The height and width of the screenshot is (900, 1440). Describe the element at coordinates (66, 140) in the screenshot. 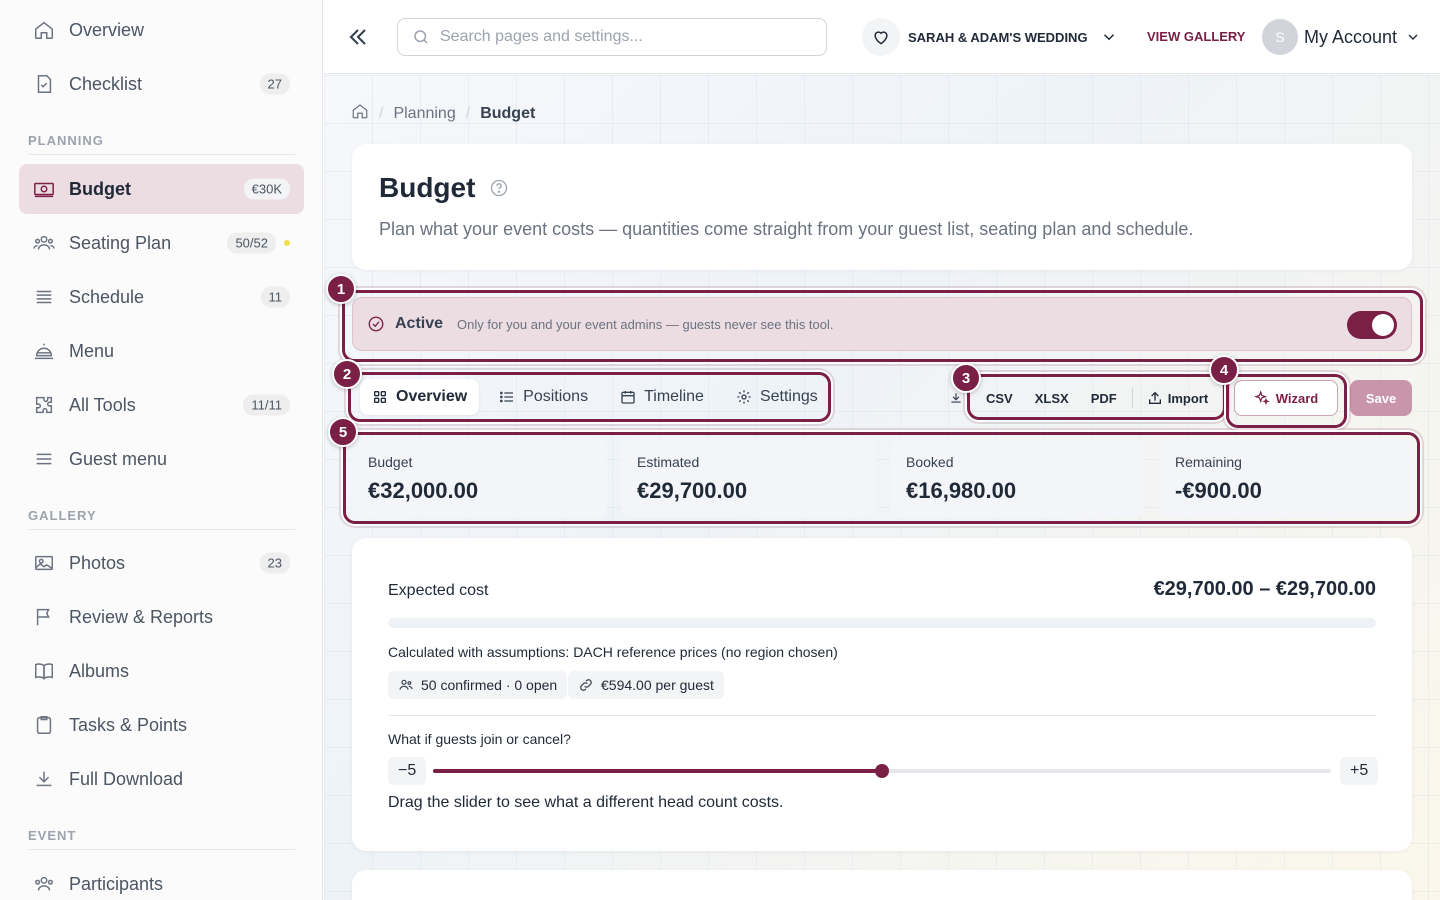

I see `section-label-planning: PLANNING` at that location.